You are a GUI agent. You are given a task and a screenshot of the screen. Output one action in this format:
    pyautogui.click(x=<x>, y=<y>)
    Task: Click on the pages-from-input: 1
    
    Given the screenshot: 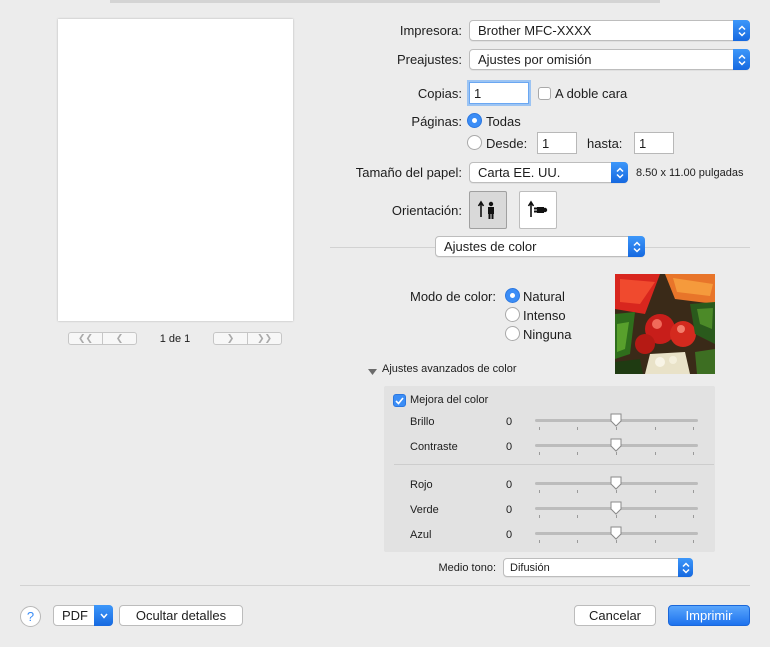 What is the action you would take?
    pyautogui.click(x=557, y=143)
    